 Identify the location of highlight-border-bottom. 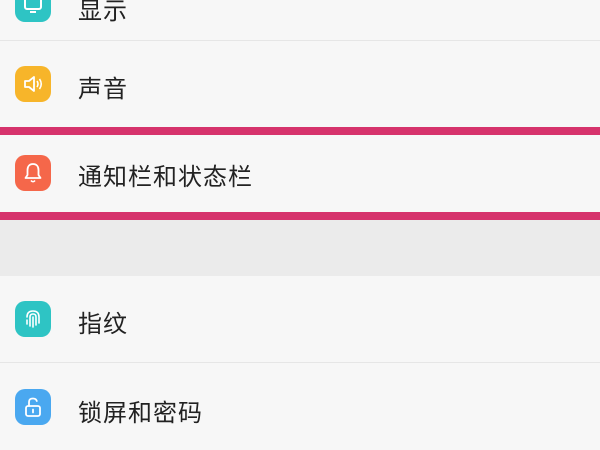
(300, 216).